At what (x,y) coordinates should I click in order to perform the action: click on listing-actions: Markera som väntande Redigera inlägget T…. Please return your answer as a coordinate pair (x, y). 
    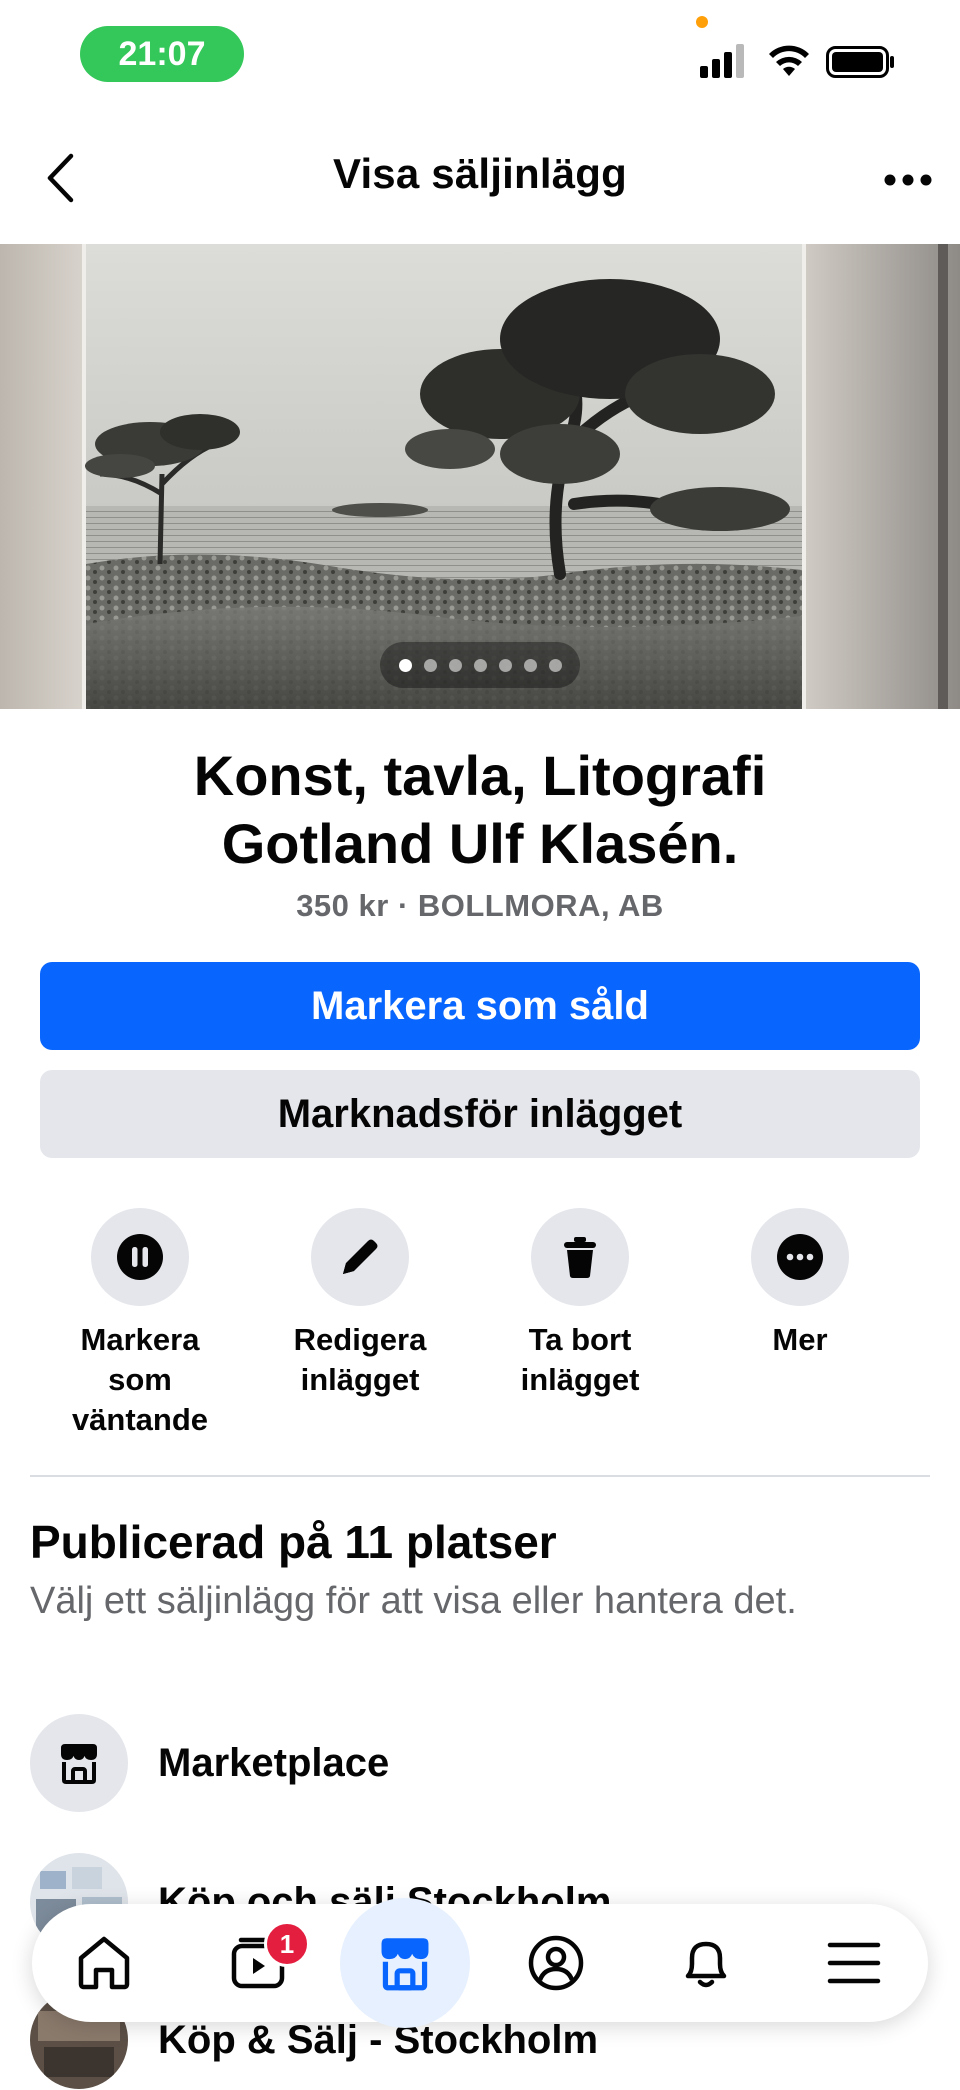
    Looking at the image, I should click on (480, 1328).